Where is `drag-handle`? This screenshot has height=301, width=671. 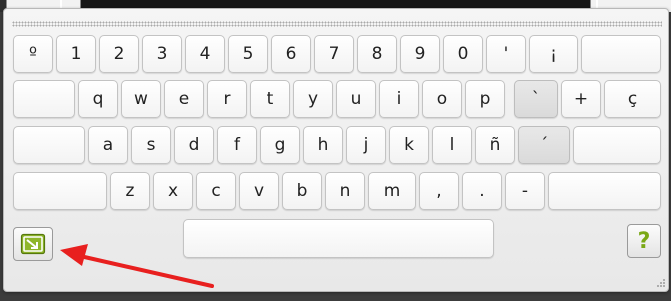 drag-handle is located at coordinates (337, 24).